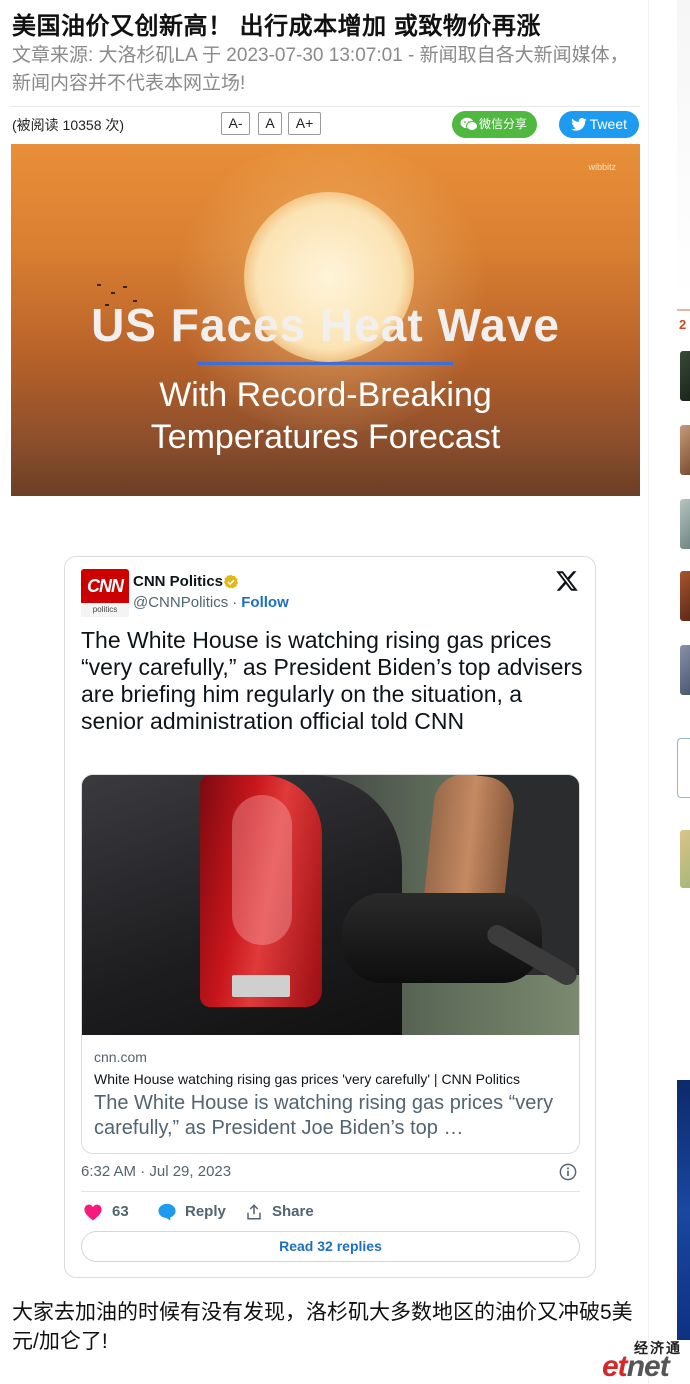 The width and height of the screenshot is (690, 1384). Describe the element at coordinates (330, 1191) in the screenshot. I see `divider` at that location.